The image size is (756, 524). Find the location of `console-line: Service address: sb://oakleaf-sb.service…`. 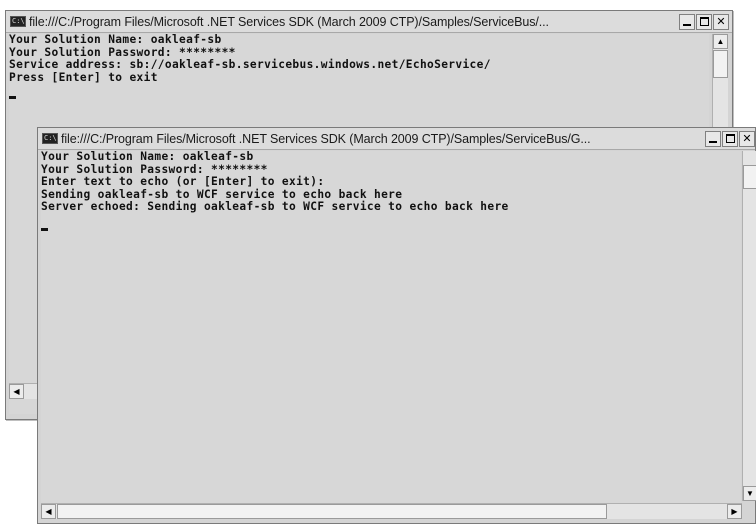

console-line: Service address: sb://oakleaf-sb.service… is located at coordinates (250, 65).